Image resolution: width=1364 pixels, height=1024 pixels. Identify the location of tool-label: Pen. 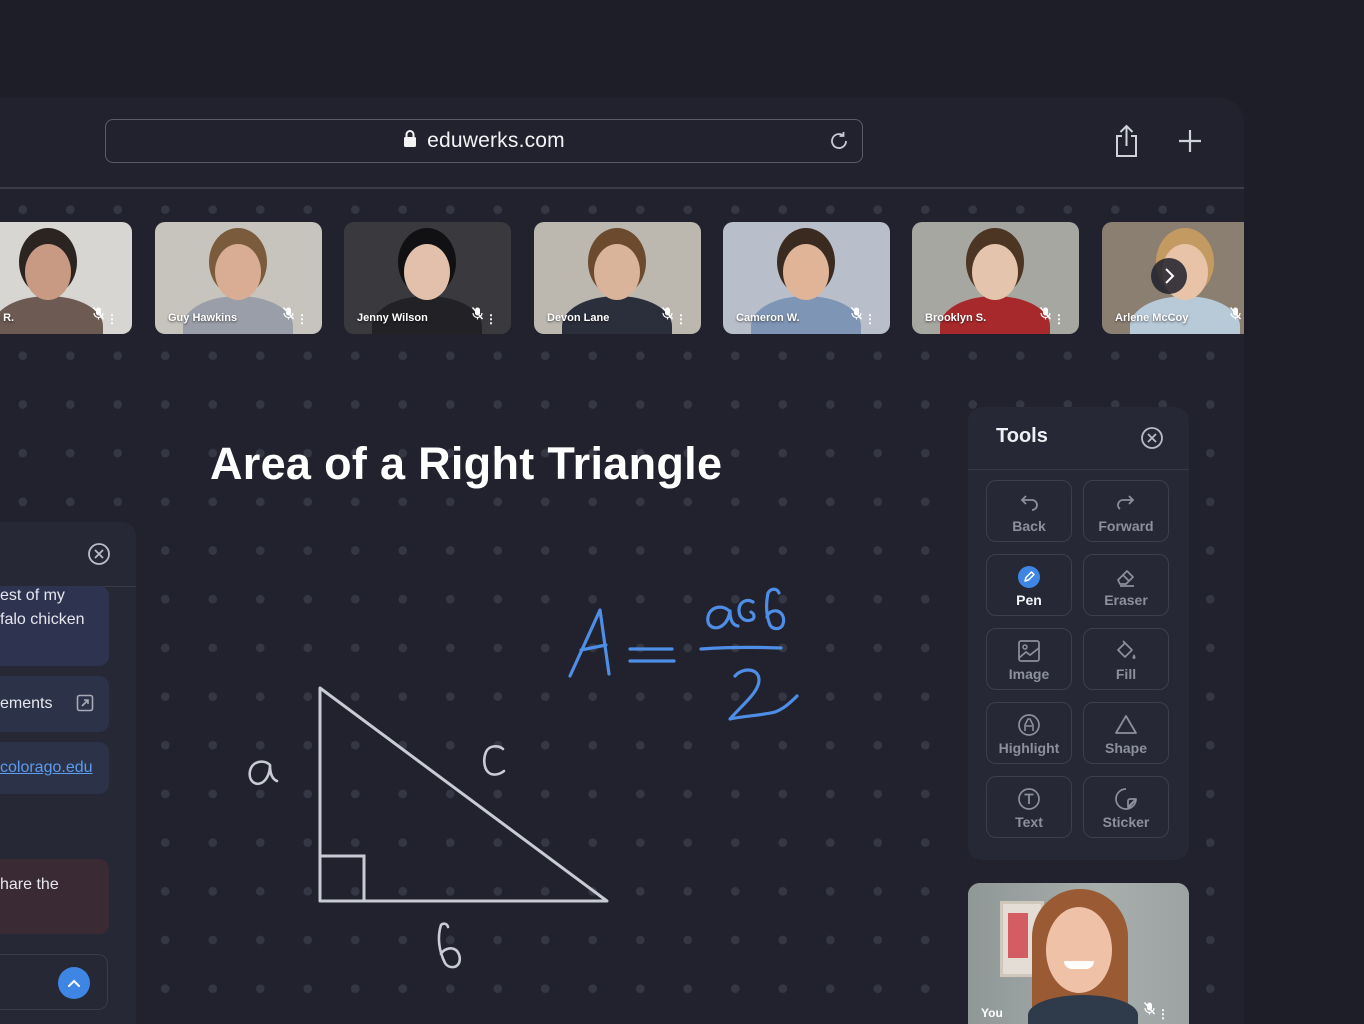
(1029, 600).